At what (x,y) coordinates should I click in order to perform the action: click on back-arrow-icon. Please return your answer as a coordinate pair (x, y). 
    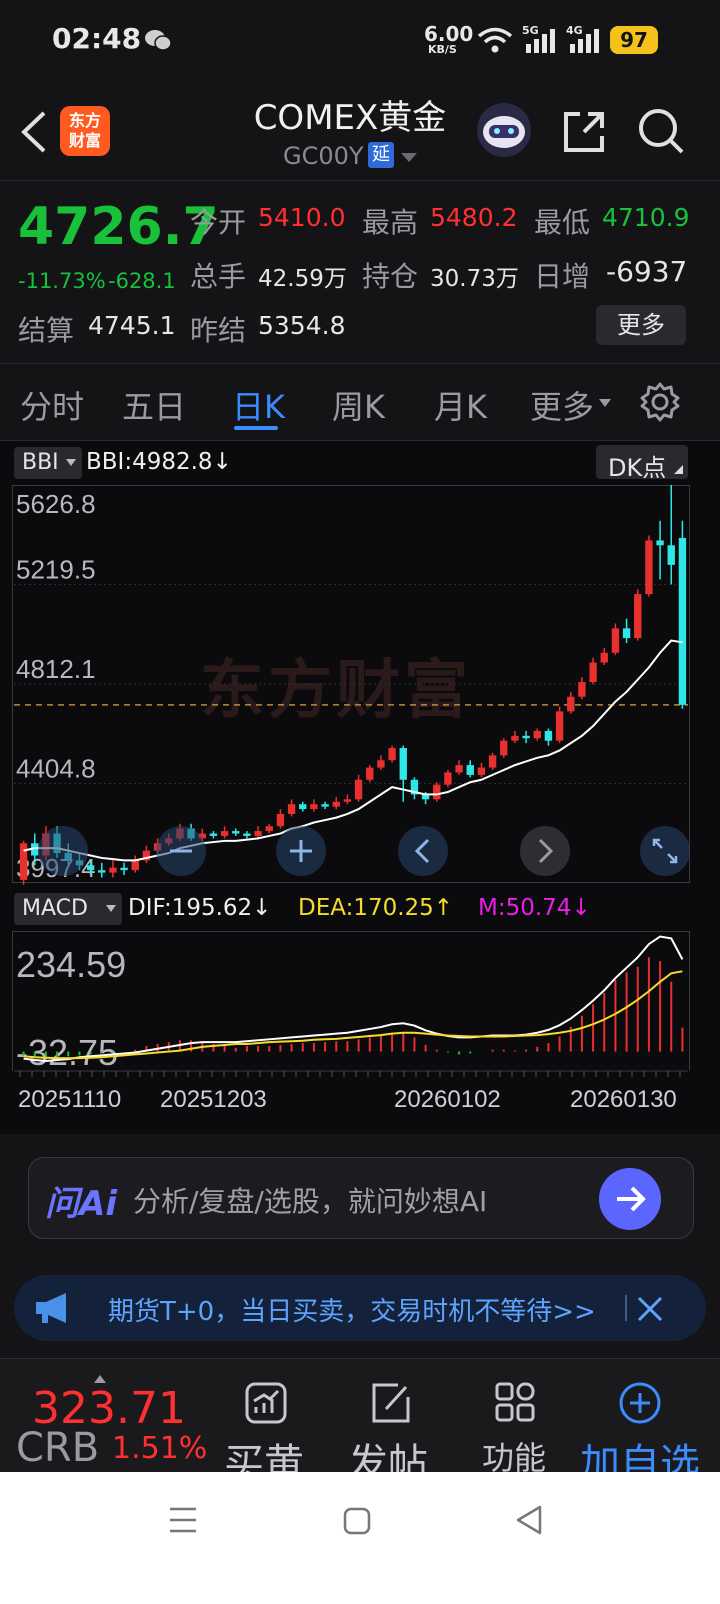
    Looking at the image, I should click on (33, 132).